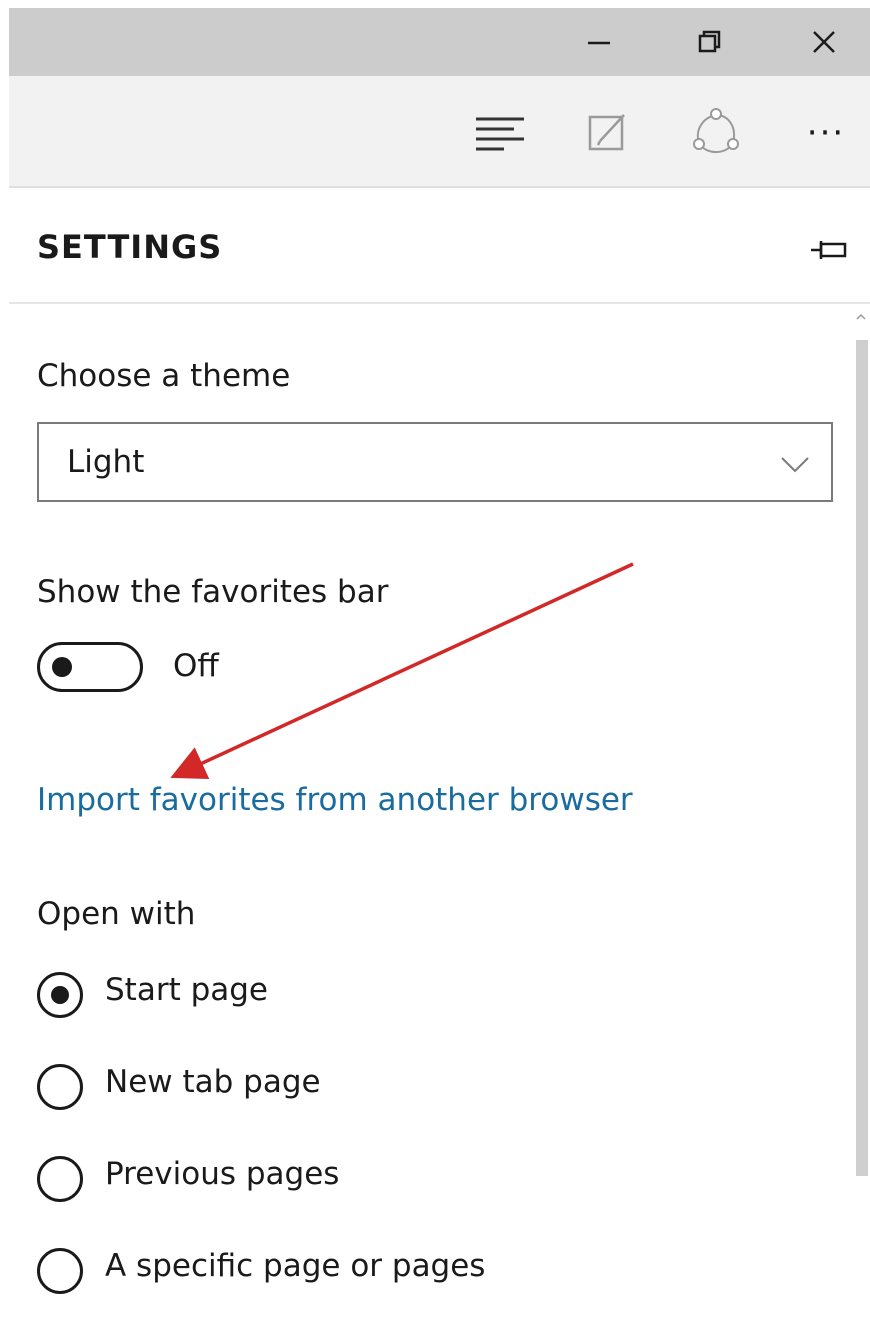 Image resolution: width=870 pixels, height=1327 pixels. I want to click on toggle-knob, so click(62, 667).